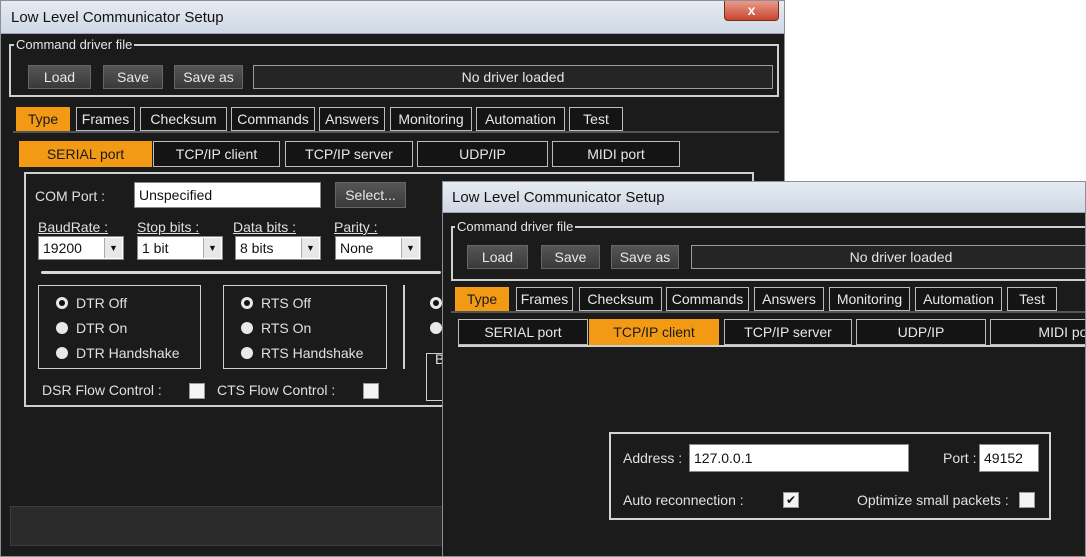 The image size is (1086, 557). I want to click on address-label: Address :, so click(653, 458).